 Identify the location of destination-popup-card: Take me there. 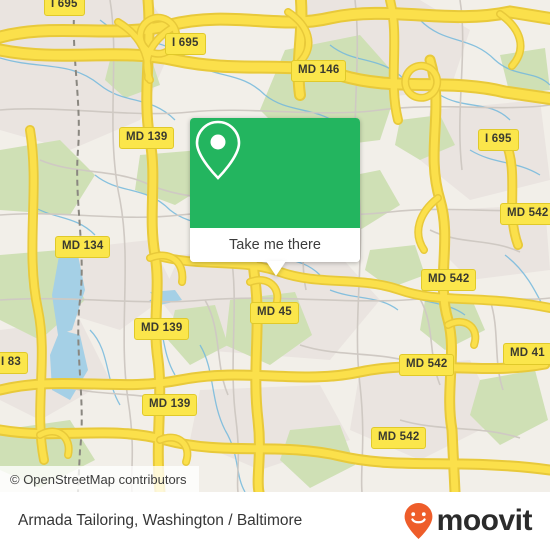
(275, 197).